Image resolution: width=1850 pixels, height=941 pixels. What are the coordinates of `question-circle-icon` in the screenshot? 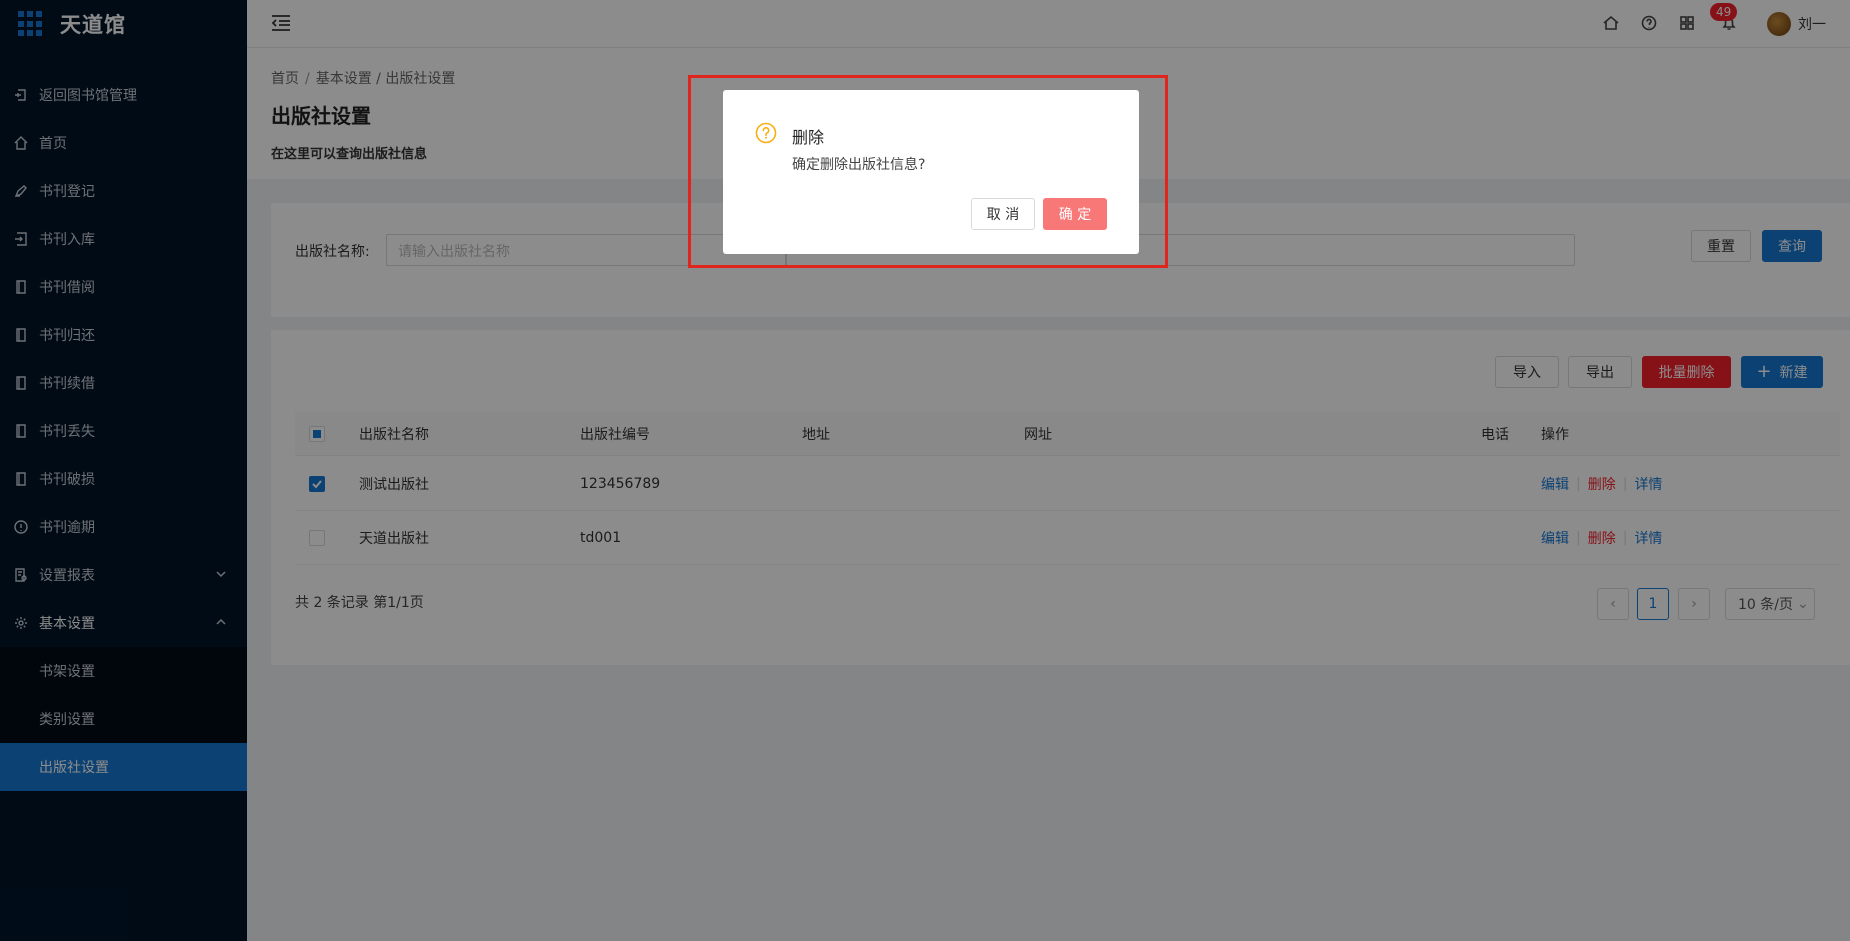 It's located at (766, 133).